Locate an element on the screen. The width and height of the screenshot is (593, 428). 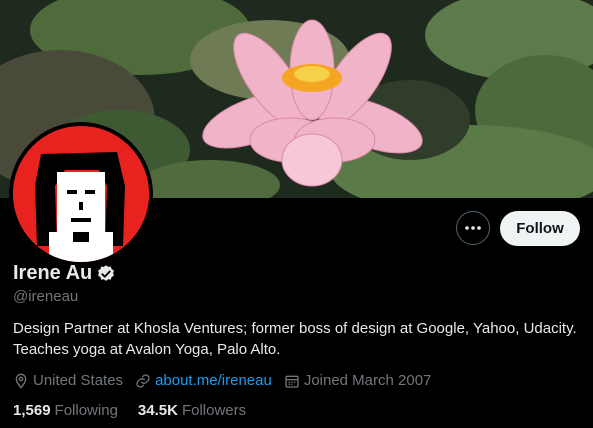
following-count: 1,569 is located at coordinates (32, 410).